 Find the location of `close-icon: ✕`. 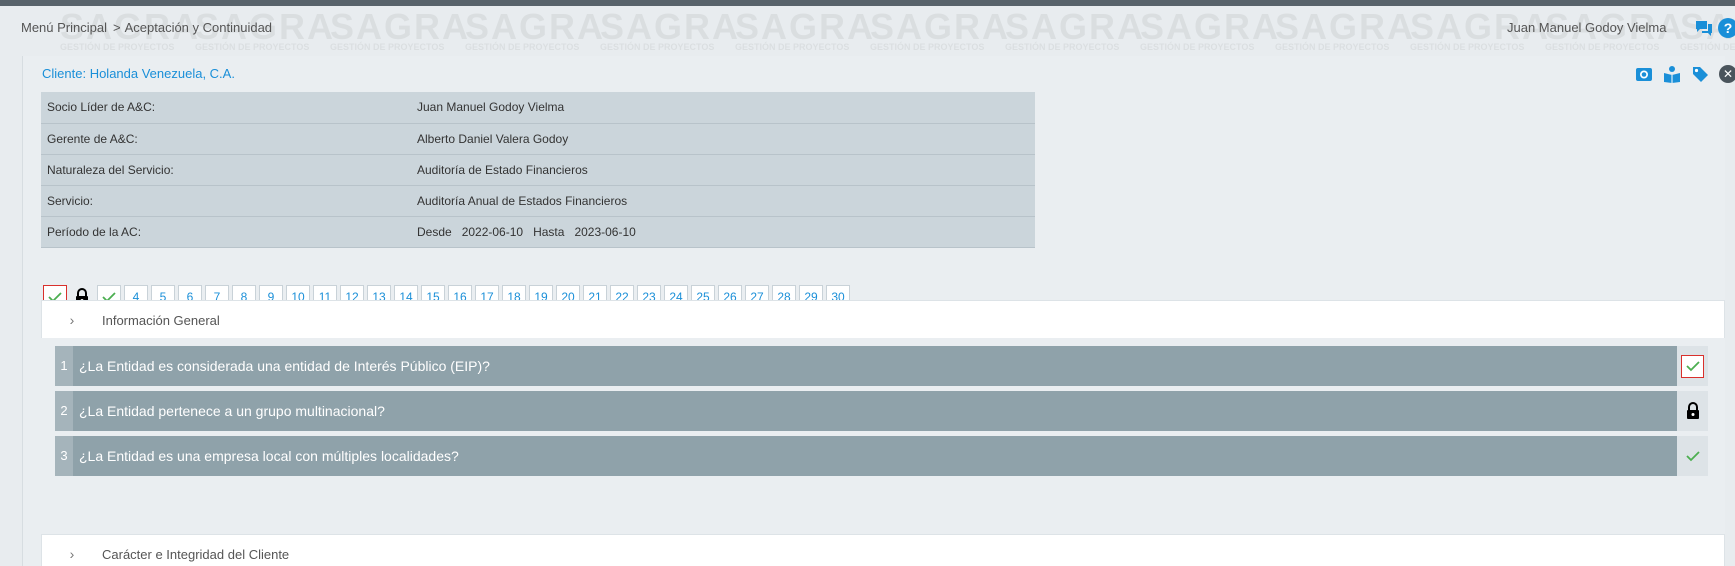

close-icon: ✕ is located at coordinates (1727, 74).